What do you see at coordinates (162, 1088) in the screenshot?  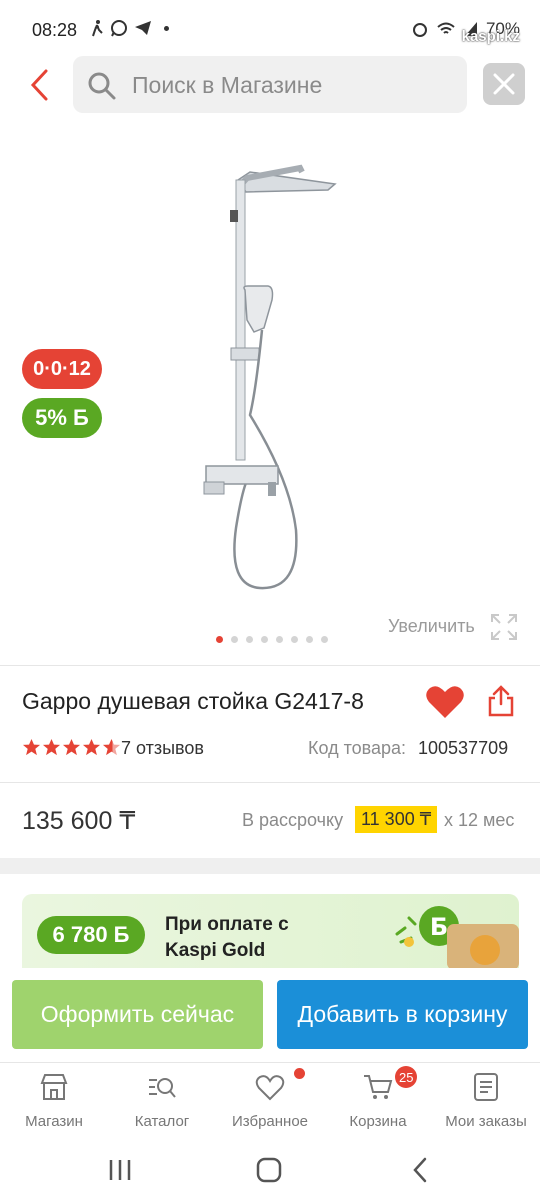 I see `catalog-search-icon` at bounding box center [162, 1088].